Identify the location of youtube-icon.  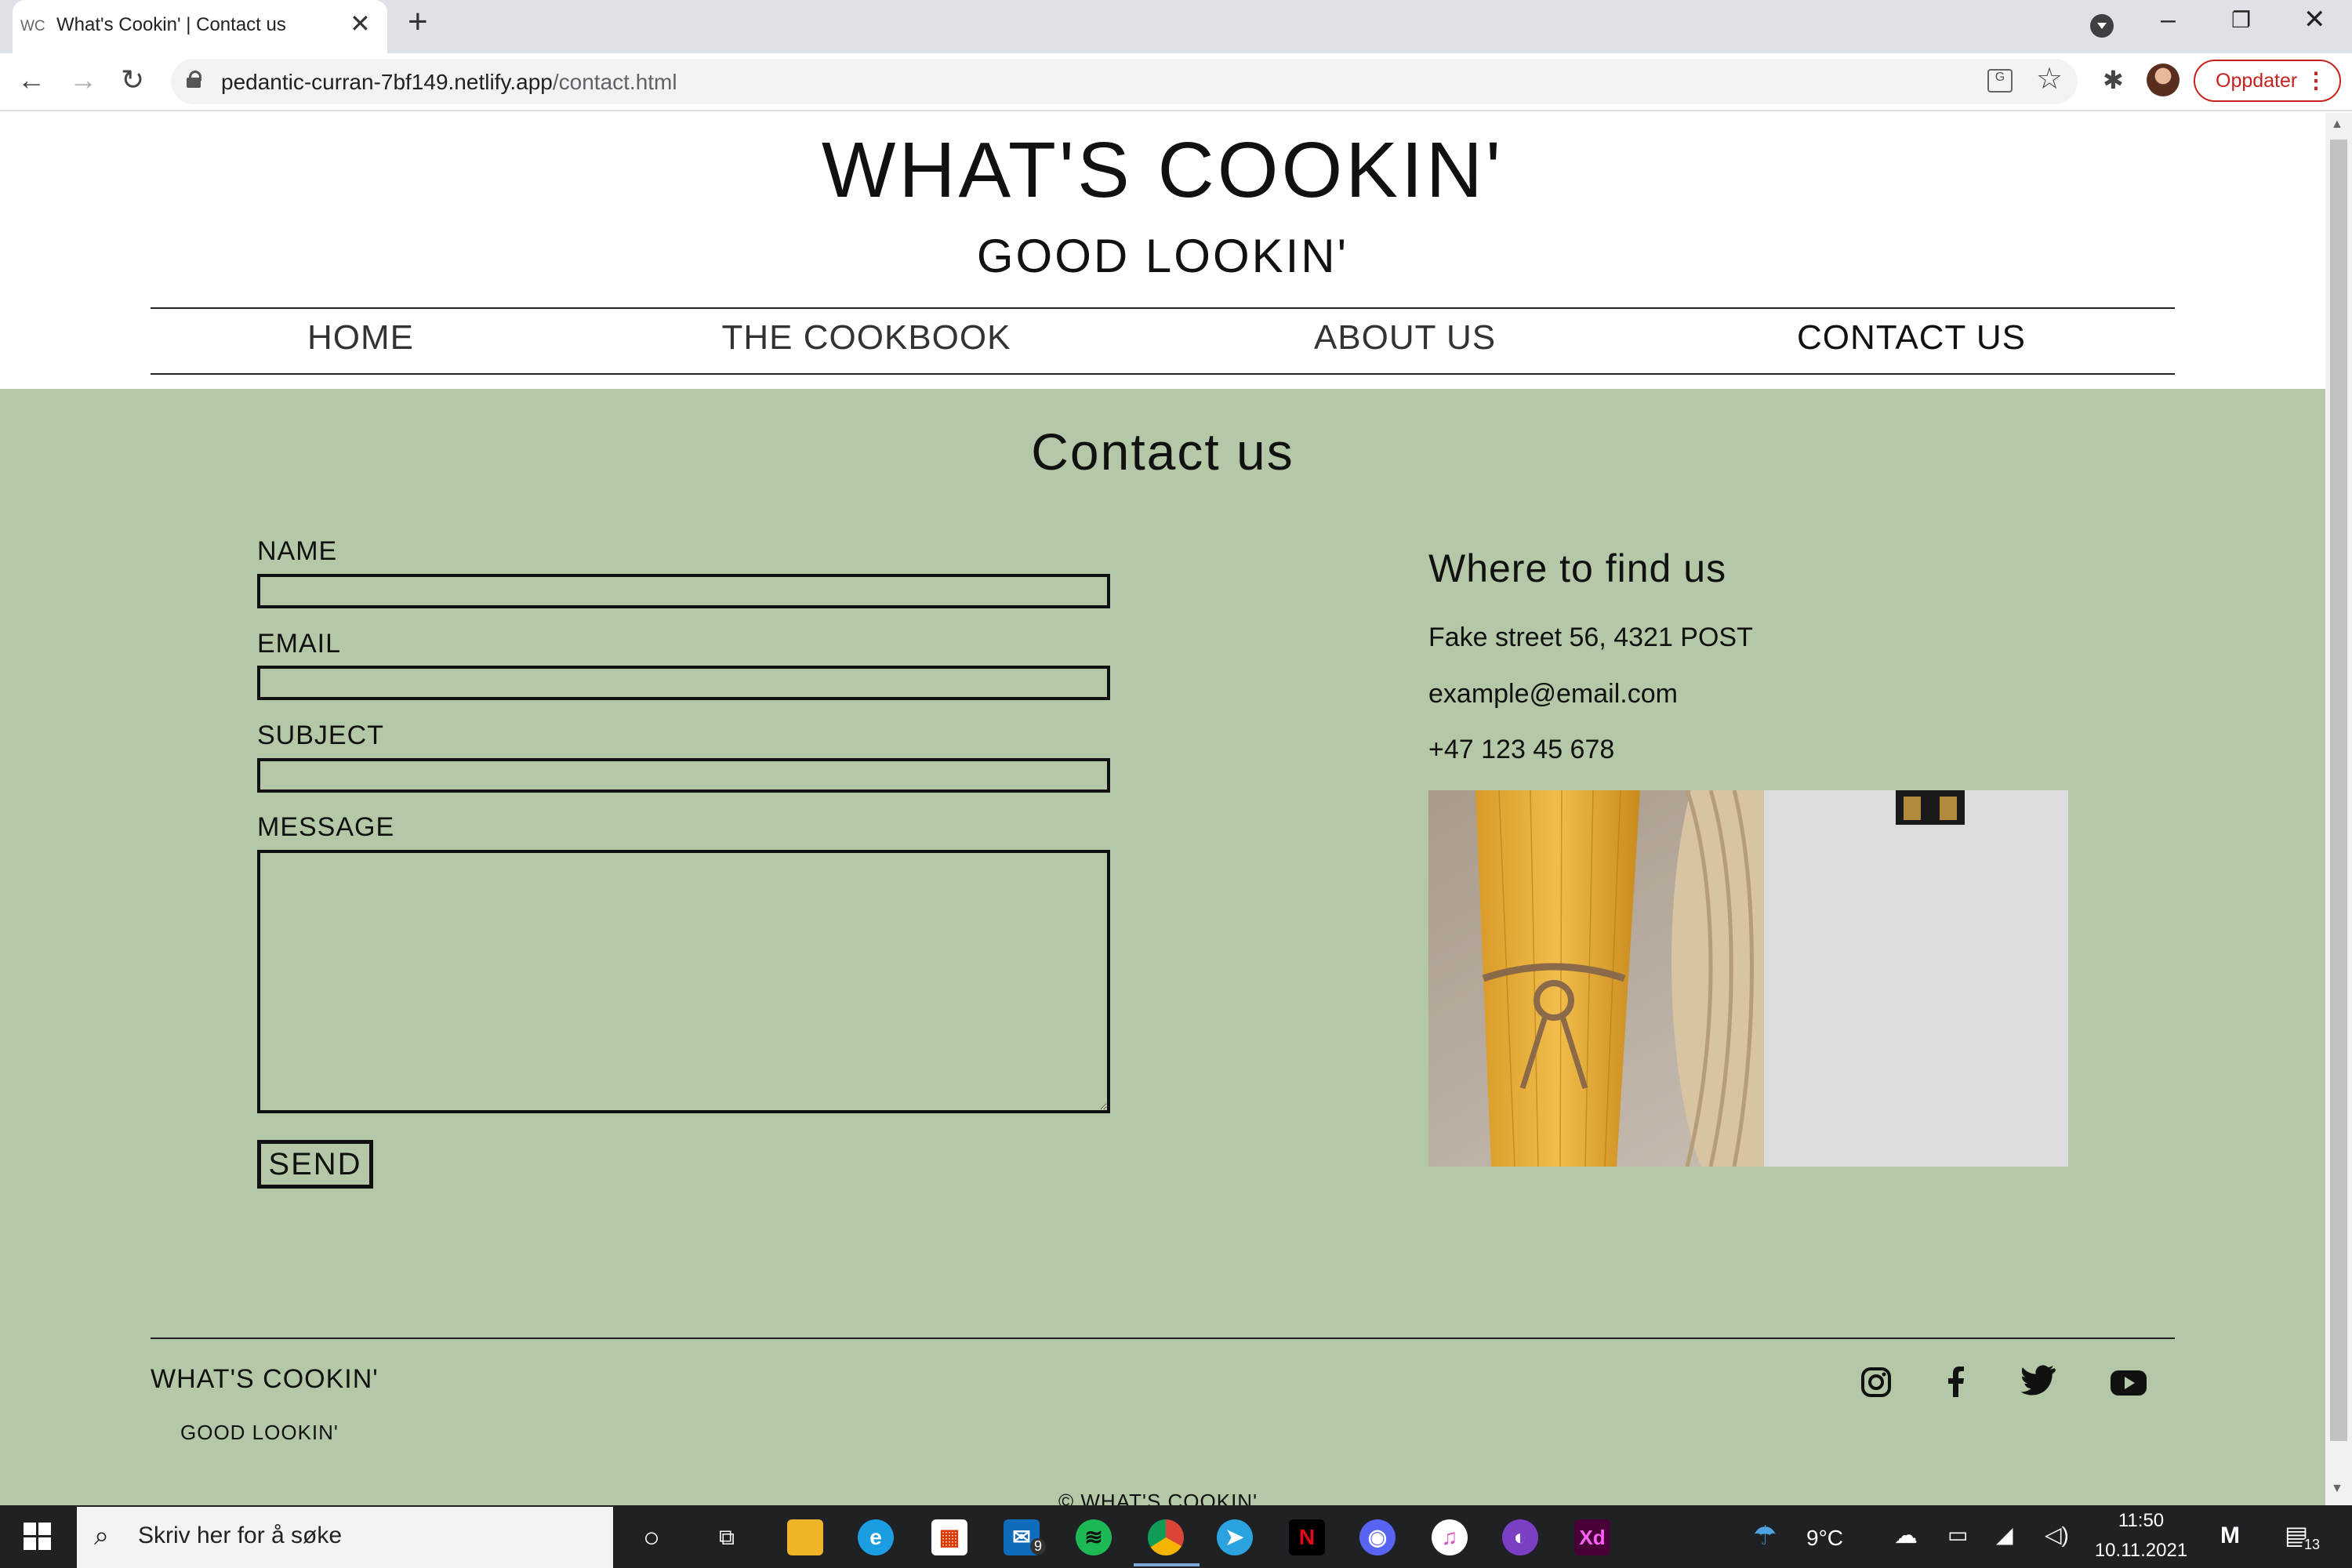
(2128, 1382).